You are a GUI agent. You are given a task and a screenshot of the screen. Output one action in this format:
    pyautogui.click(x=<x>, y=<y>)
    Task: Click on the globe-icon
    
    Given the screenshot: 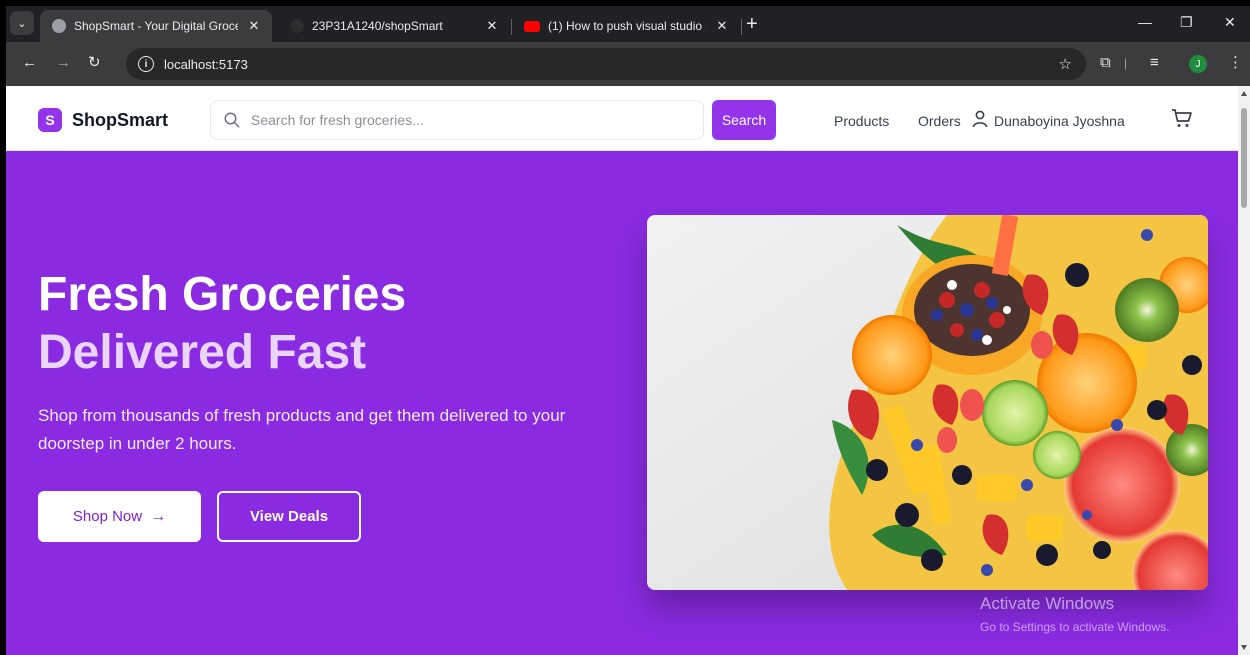 What is the action you would take?
    pyautogui.click(x=59, y=26)
    